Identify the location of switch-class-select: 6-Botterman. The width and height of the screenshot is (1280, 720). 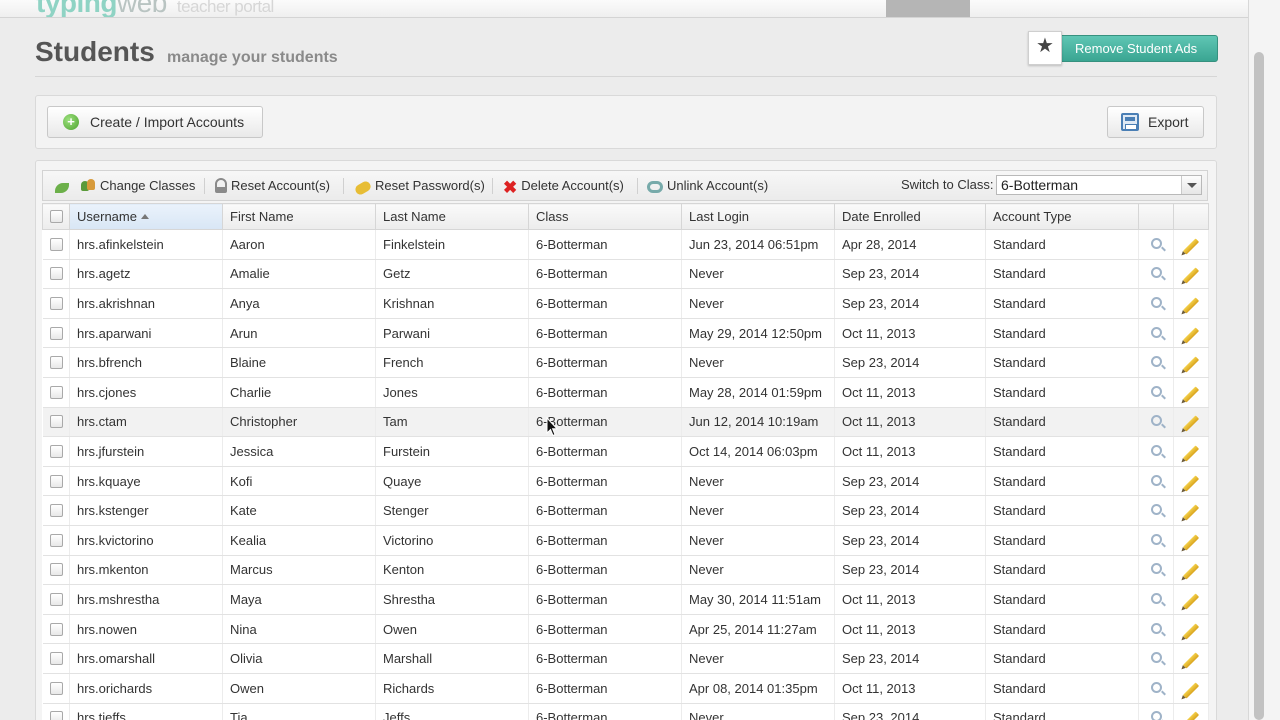
(1099, 185).